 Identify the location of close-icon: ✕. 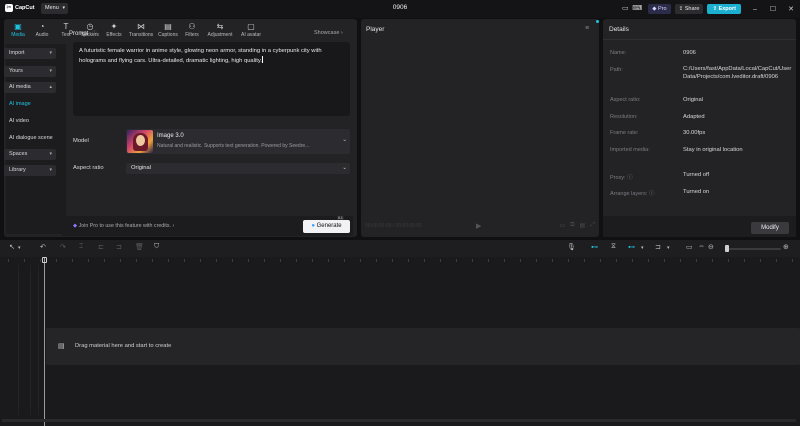
(791, 9).